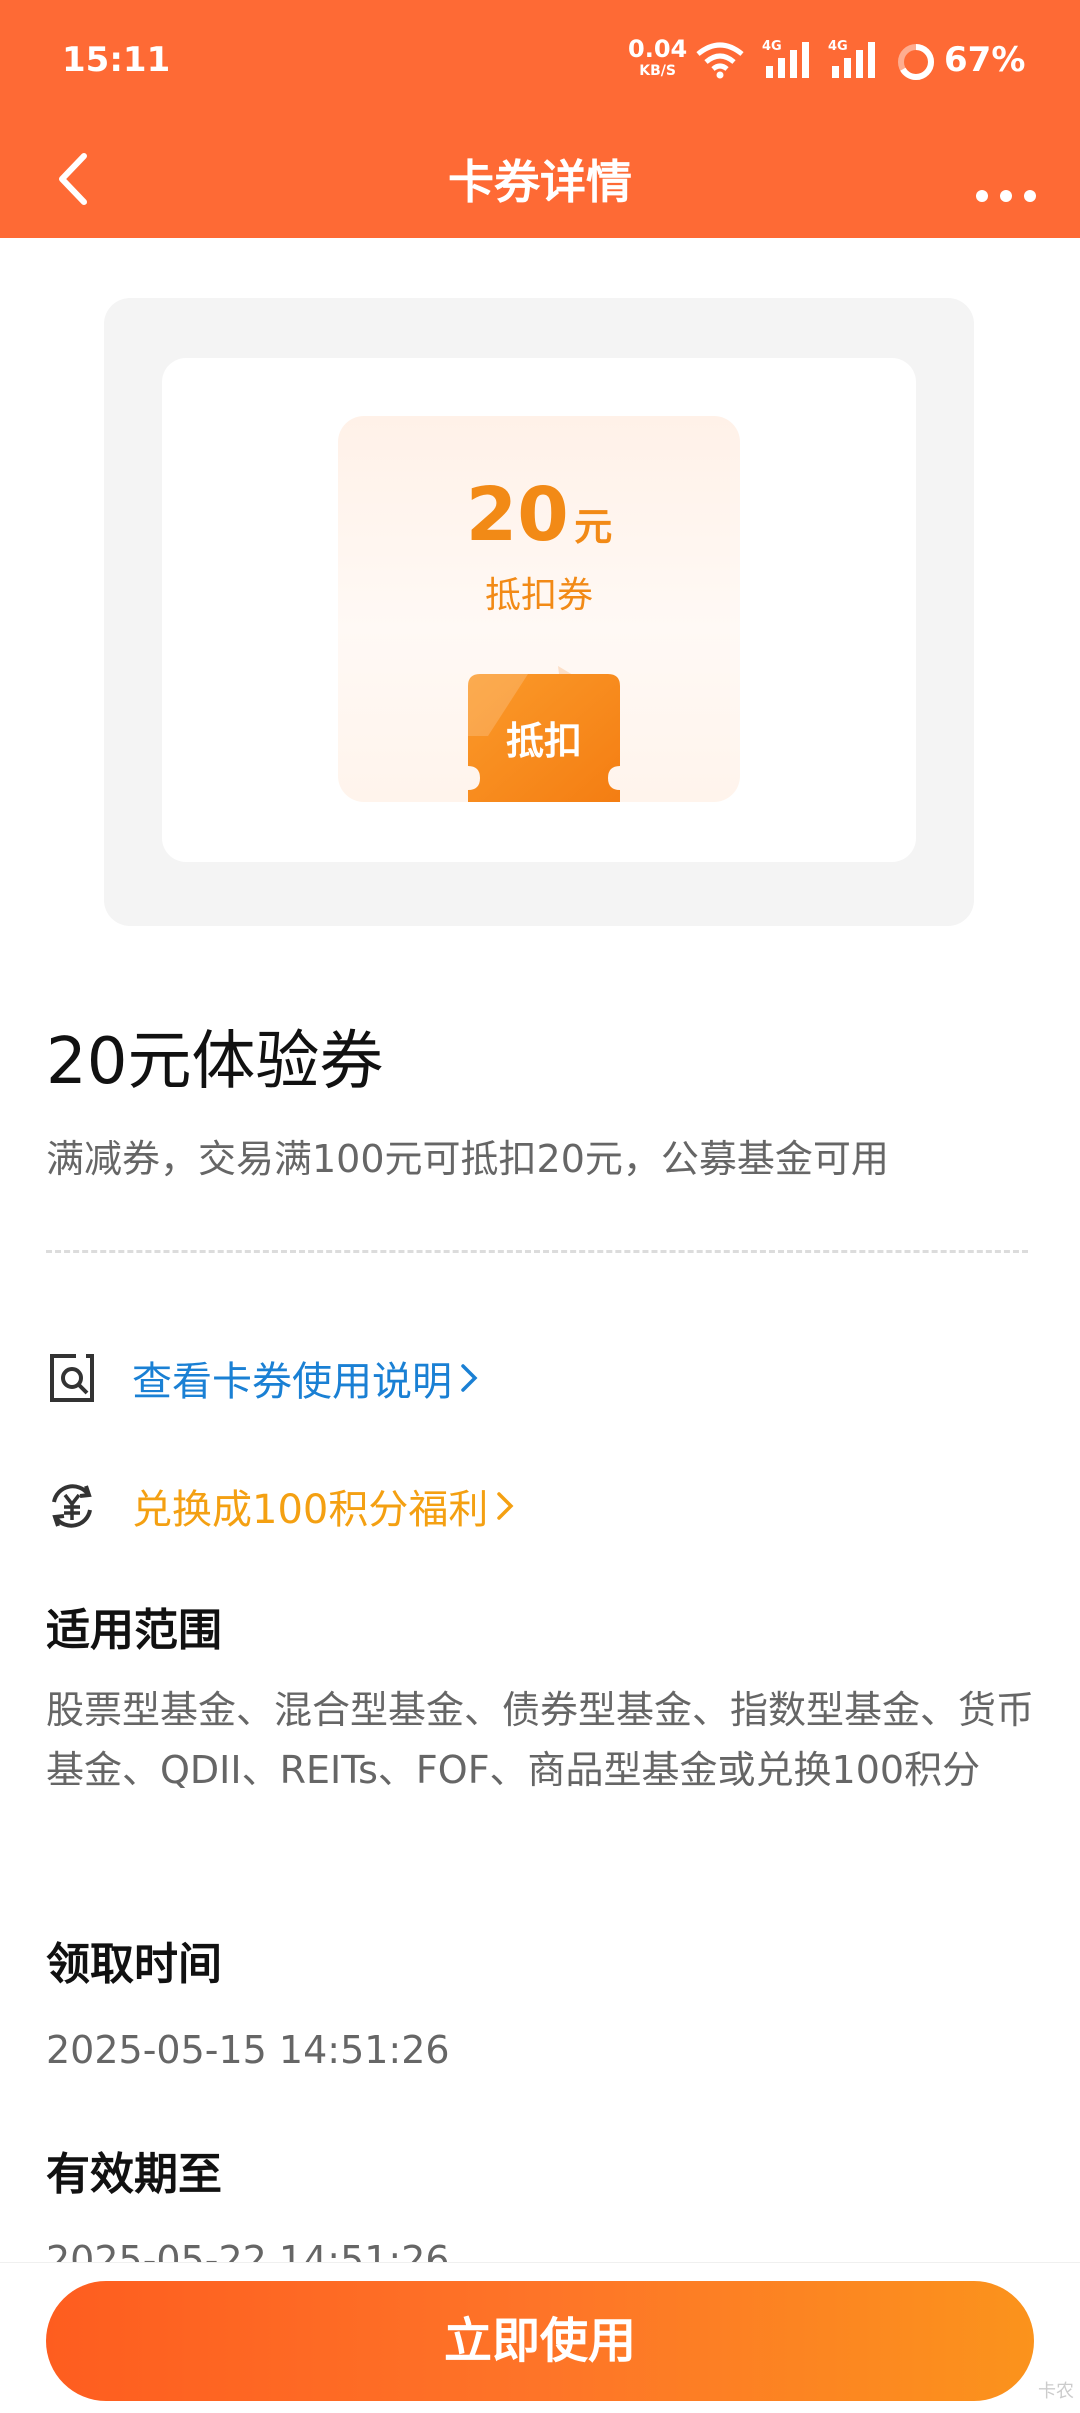 The height and width of the screenshot is (2413, 1080). I want to click on coupon-amount-unit: 元, so click(593, 527).